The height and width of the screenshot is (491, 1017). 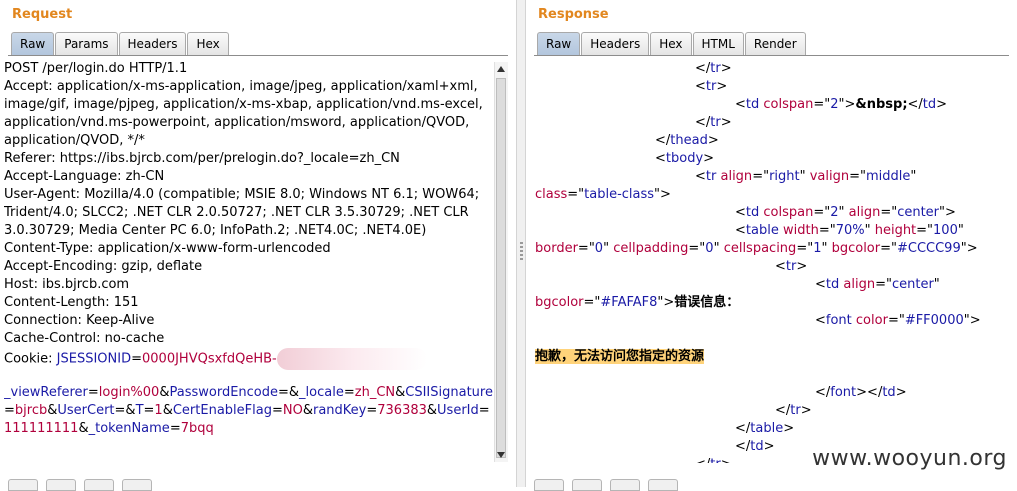 I want to click on response-tab-raw: Raw, so click(x=559, y=43).